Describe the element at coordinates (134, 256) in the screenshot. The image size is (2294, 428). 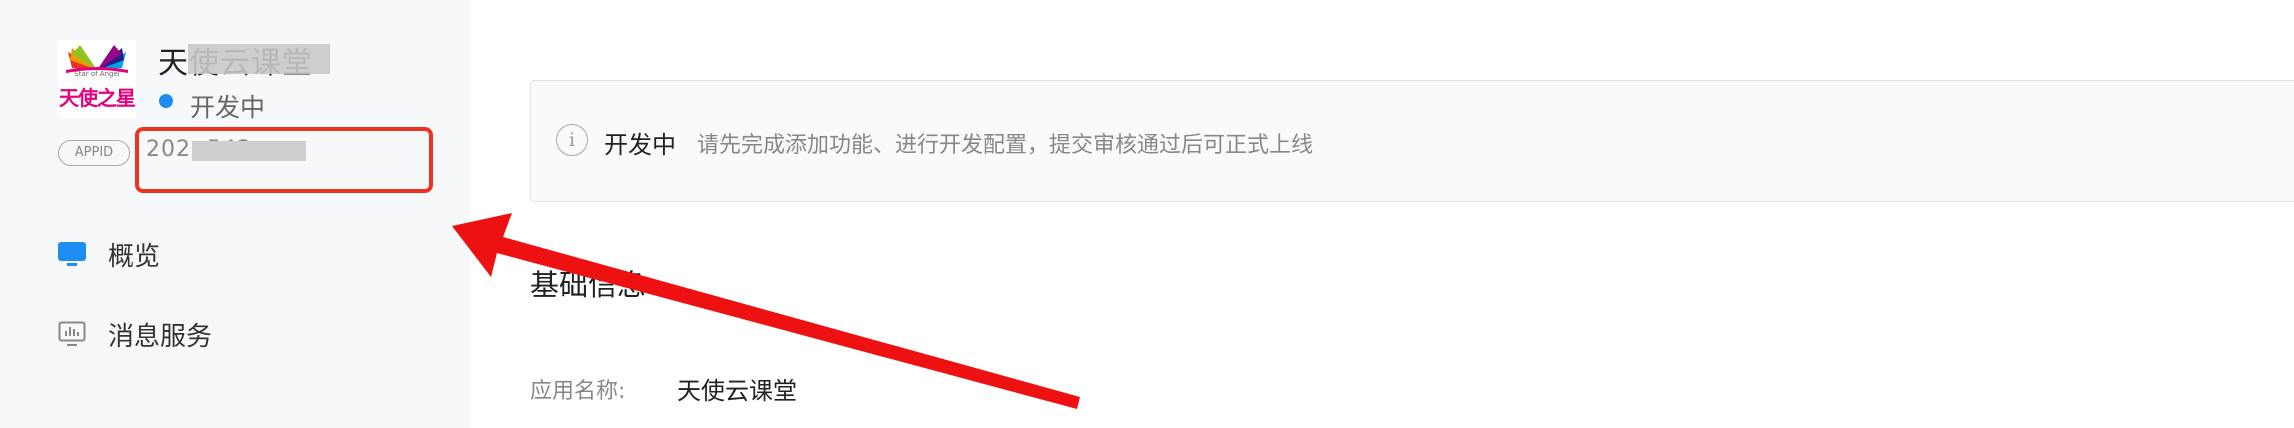
I see `sidebar-item-label: 概览` at that location.